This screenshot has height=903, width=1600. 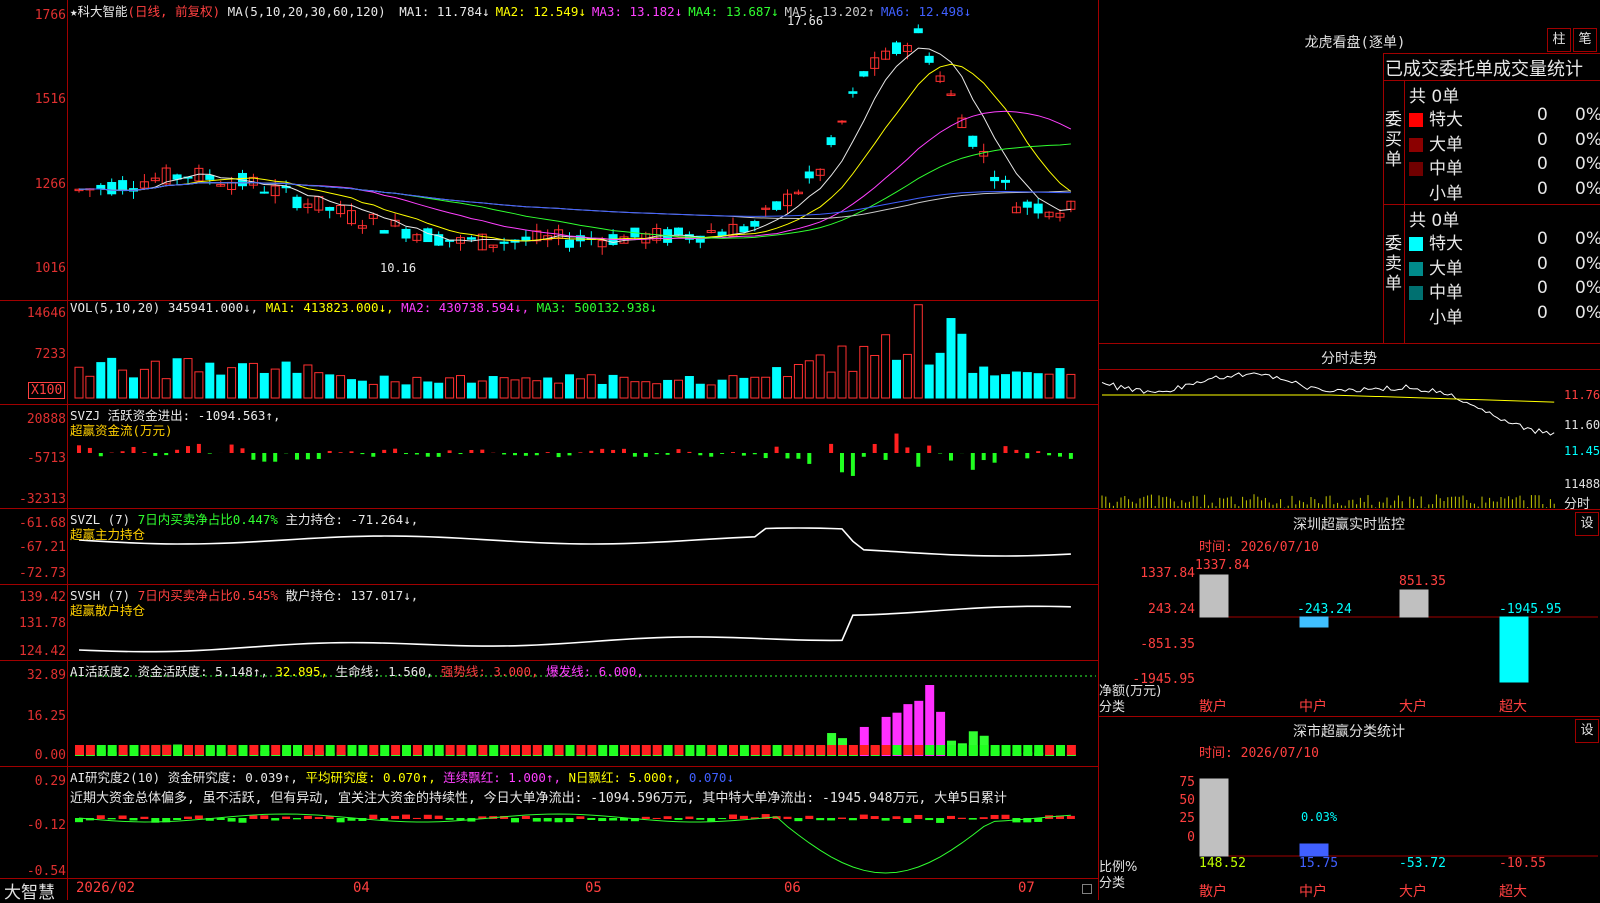 What do you see at coordinates (1214, 817) in the screenshot?
I see `retail-stat-bar` at bounding box center [1214, 817].